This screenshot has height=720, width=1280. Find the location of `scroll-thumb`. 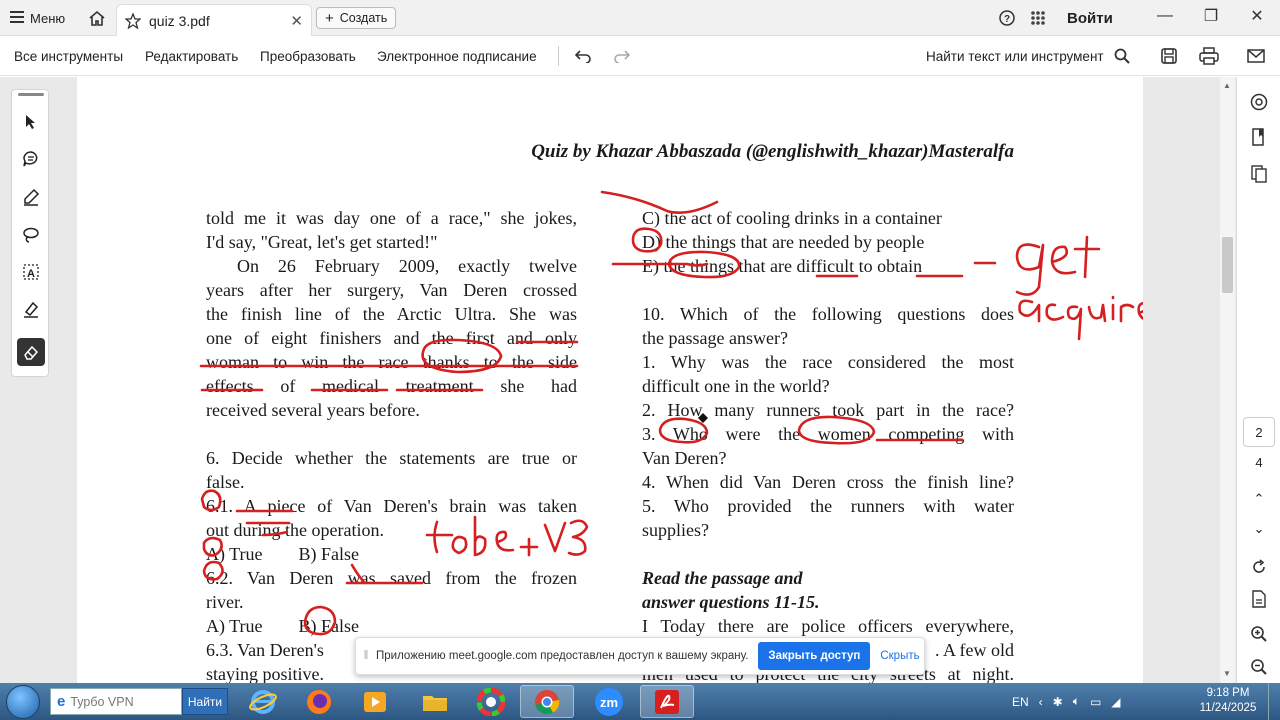

scroll-thumb is located at coordinates (1227, 265).